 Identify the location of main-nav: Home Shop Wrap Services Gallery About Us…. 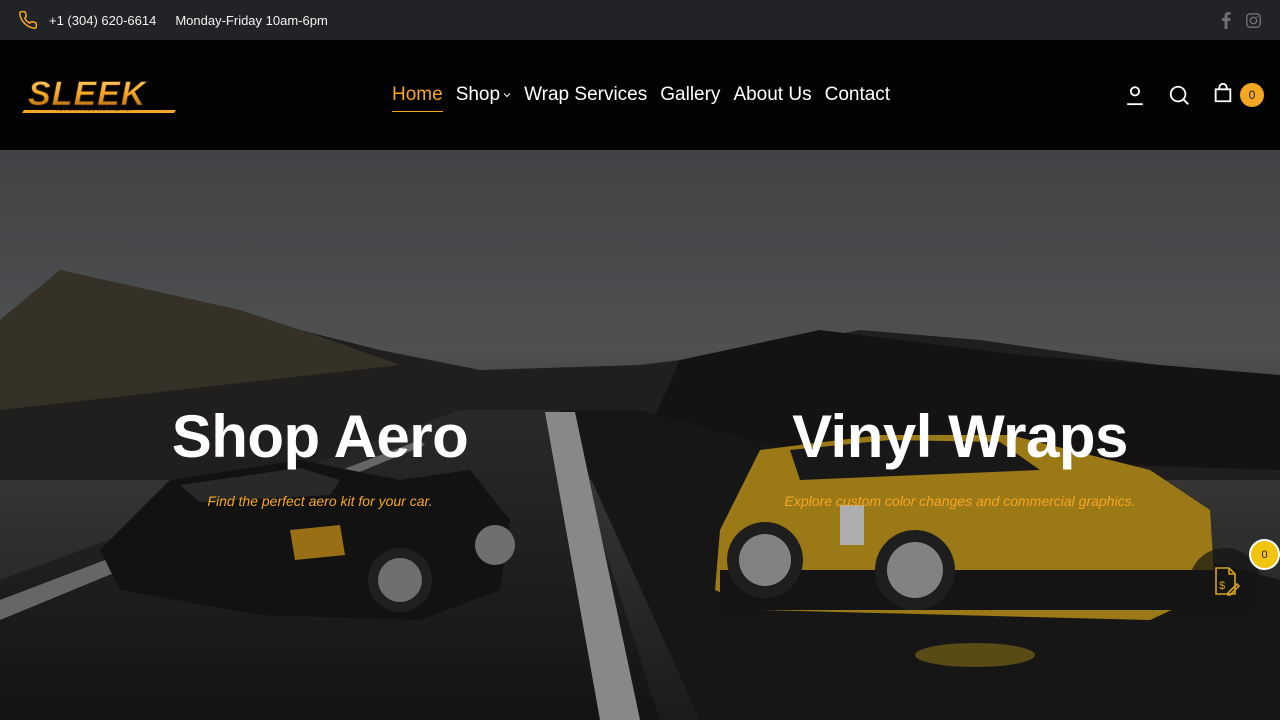
(647, 95).